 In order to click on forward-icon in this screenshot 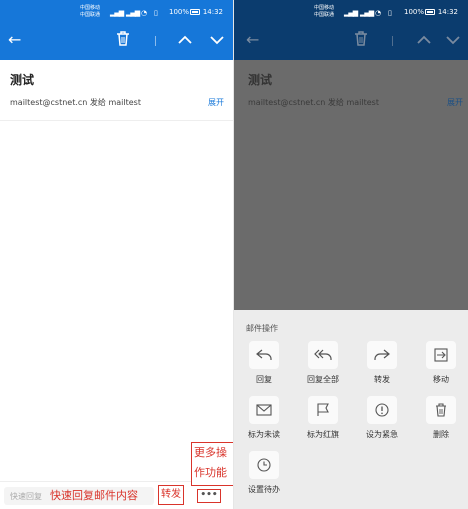, I will do `click(382, 355)`.